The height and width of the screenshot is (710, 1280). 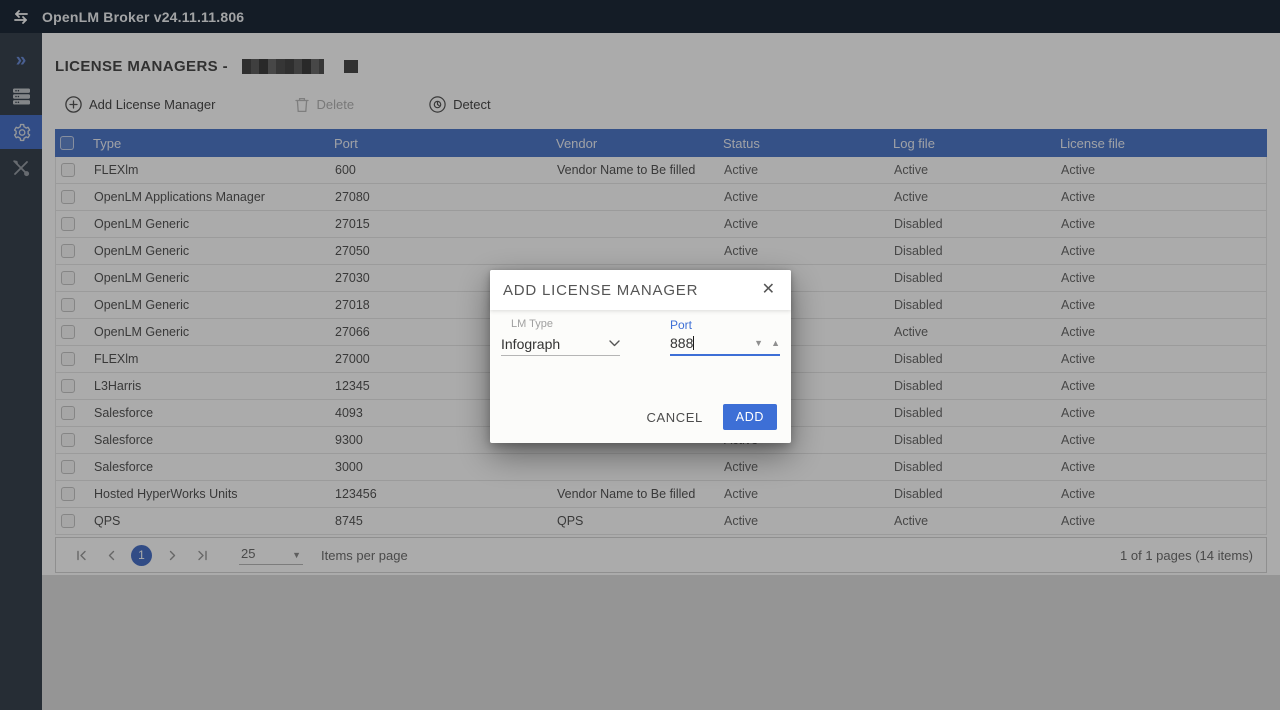 I want to click on stepper-up-icon: ▲, so click(x=775, y=343).